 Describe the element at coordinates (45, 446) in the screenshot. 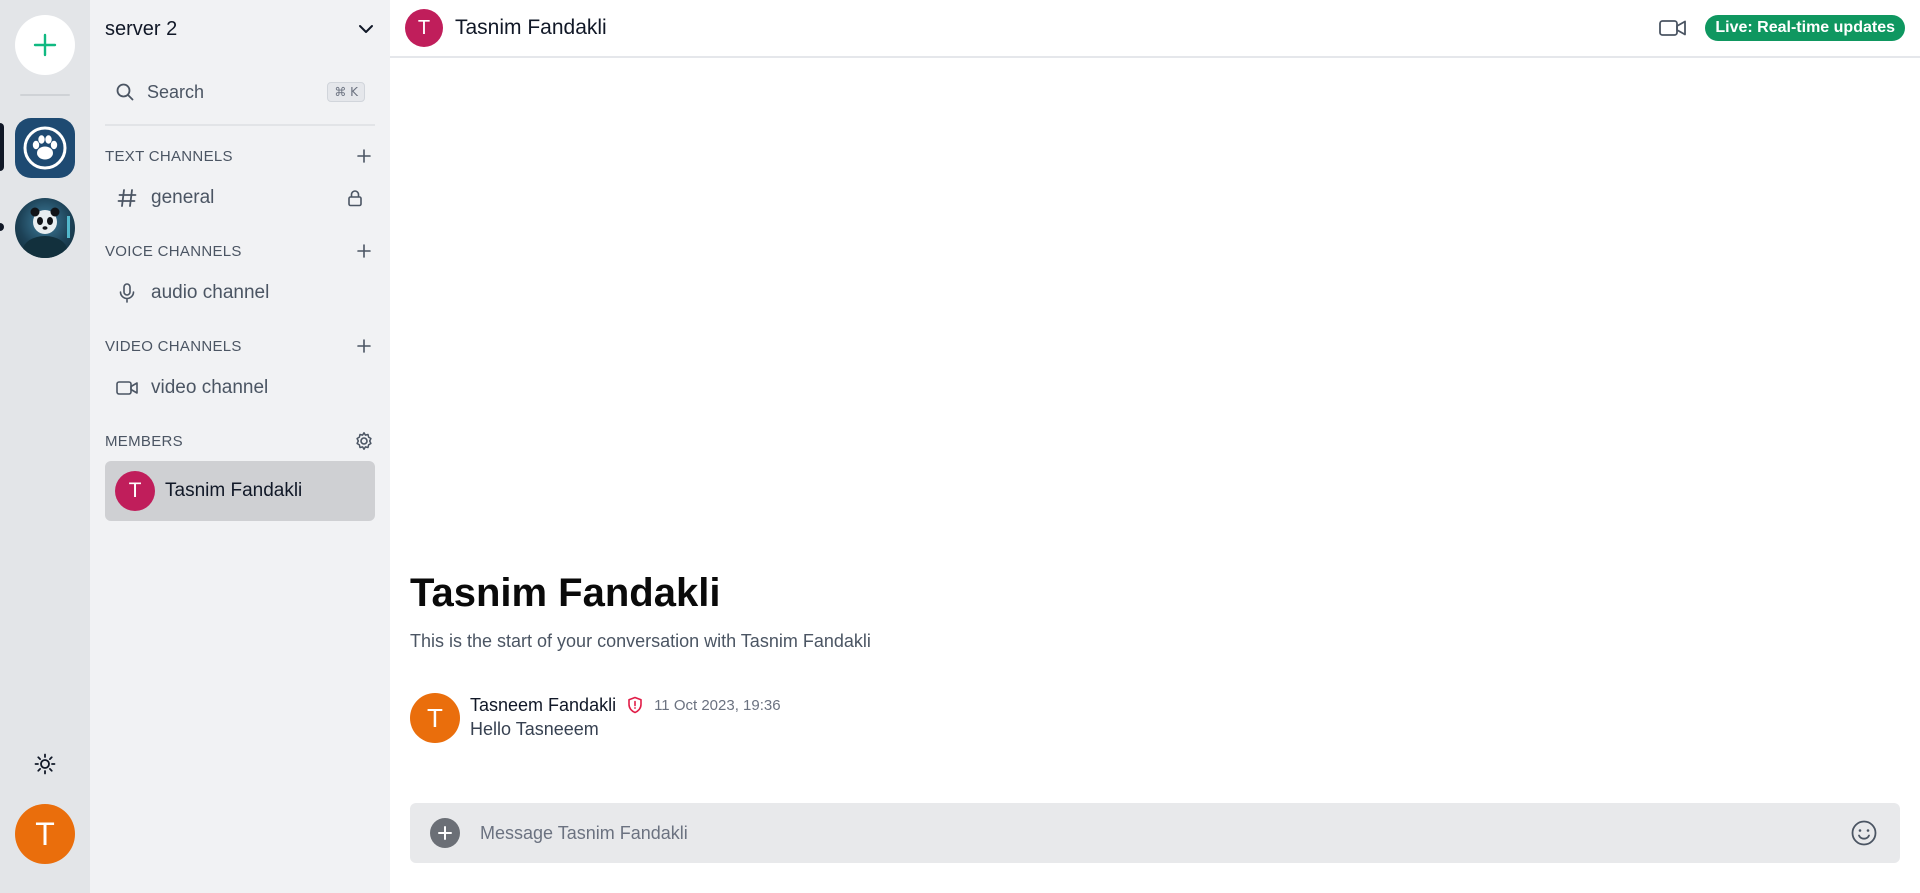

I see `server-rail: T` at that location.